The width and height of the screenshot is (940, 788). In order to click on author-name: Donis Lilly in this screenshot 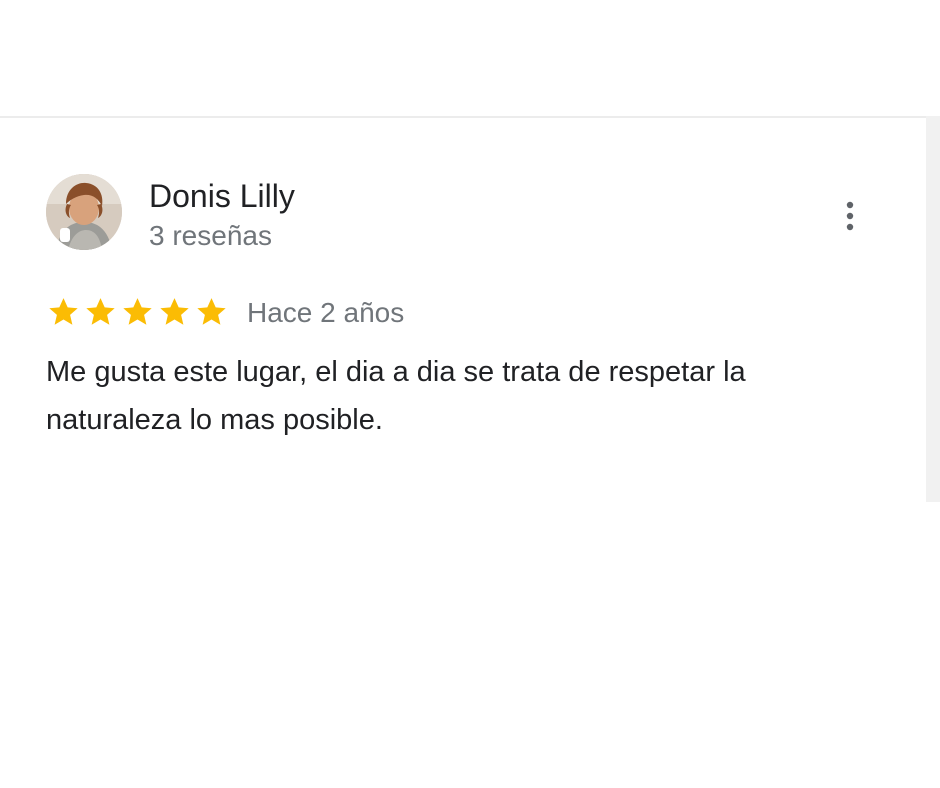, I will do `click(222, 196)`.